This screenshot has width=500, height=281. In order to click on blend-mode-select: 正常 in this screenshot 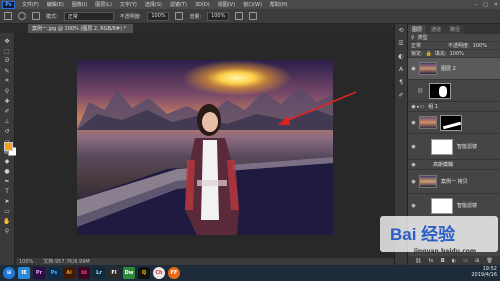, I will do `click(428, 45)`.